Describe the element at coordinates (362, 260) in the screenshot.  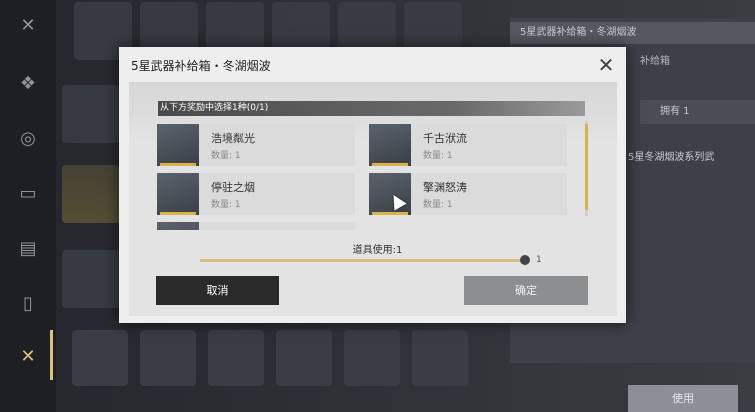
I see `use-count-slider` at that location.